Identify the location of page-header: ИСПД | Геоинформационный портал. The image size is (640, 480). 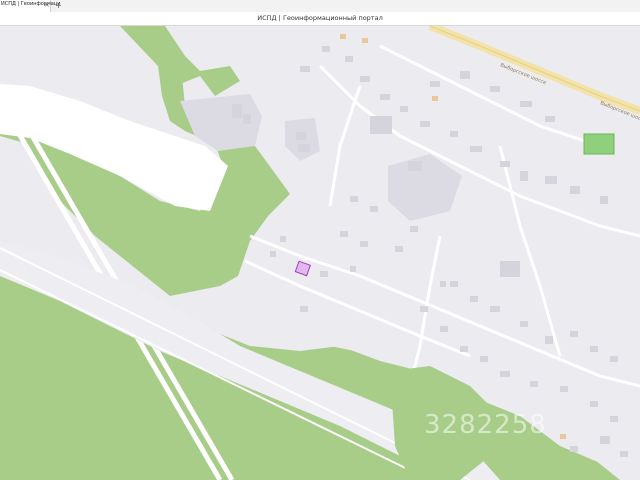
(320, 19).